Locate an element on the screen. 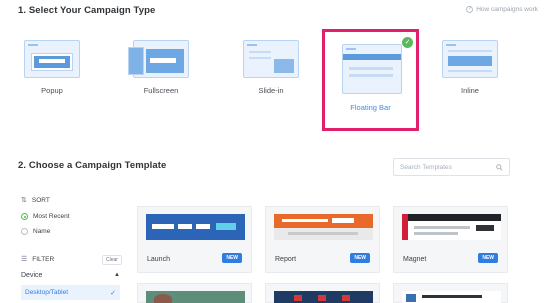 Image resolution: width=550 pixels, height=303 pixels. template-card-launch: Launch NEW is located at coordinates (194, 239).